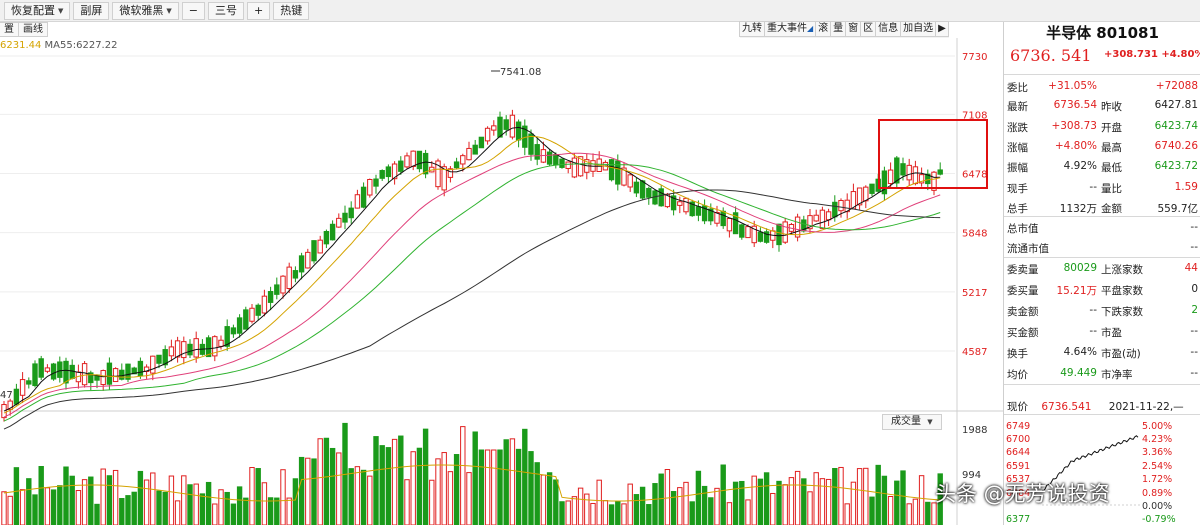  I want to click on price-change: +308.731 +4.80%, so click(1152, 54).